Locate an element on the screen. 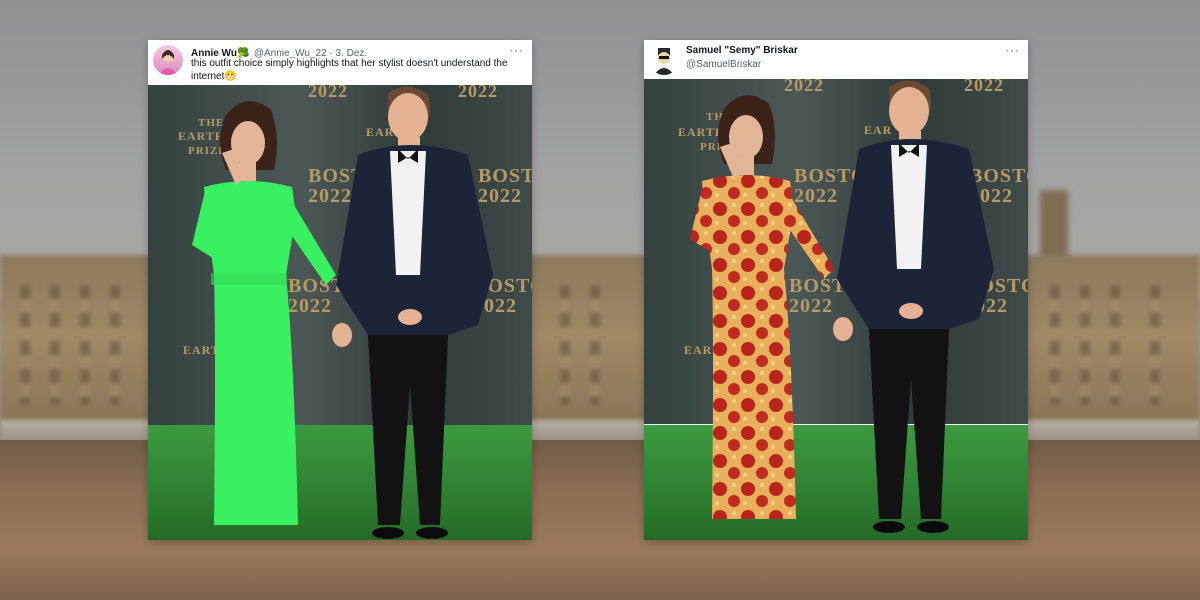 This screenshot has width=1200, height=600. woman-in-green-dress is located at coordinates (264, 313).